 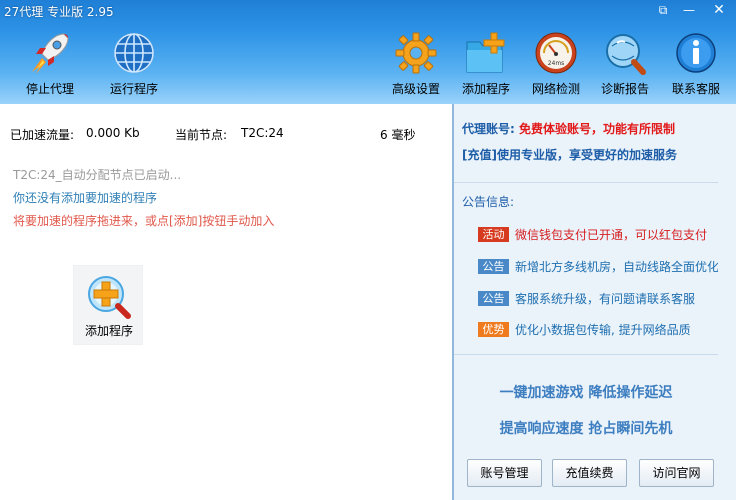 What do you see at coordinates (696, 53) in the screenshot?
I see `info-icon` at bounding box center [696, 53].